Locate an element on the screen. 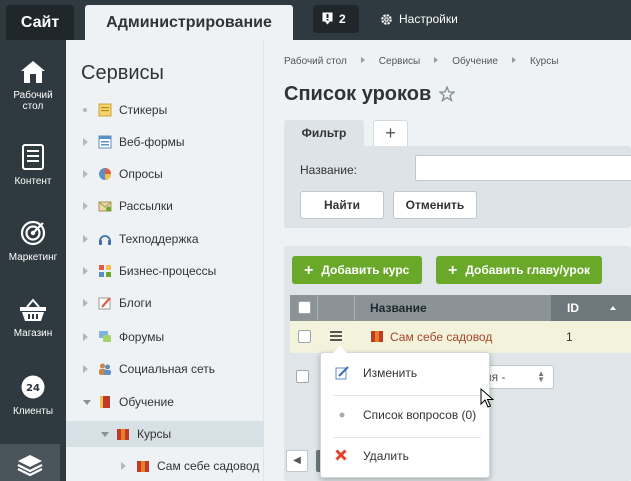 The height and width of the screenshot is (481, 631). add-filter-tab-button: + is located at coordinates (390, 133).